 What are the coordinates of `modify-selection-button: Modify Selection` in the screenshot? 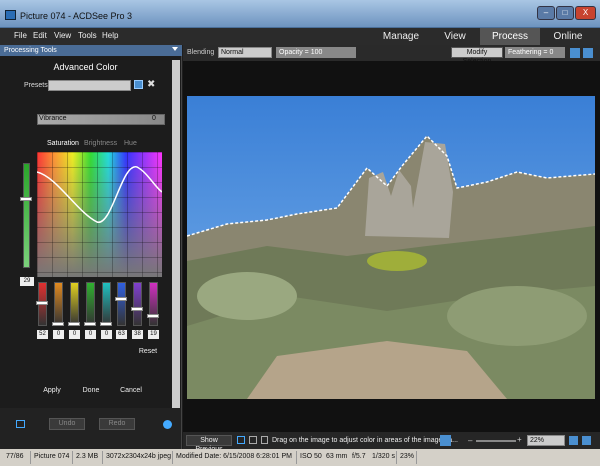 It's located at (477, 56).